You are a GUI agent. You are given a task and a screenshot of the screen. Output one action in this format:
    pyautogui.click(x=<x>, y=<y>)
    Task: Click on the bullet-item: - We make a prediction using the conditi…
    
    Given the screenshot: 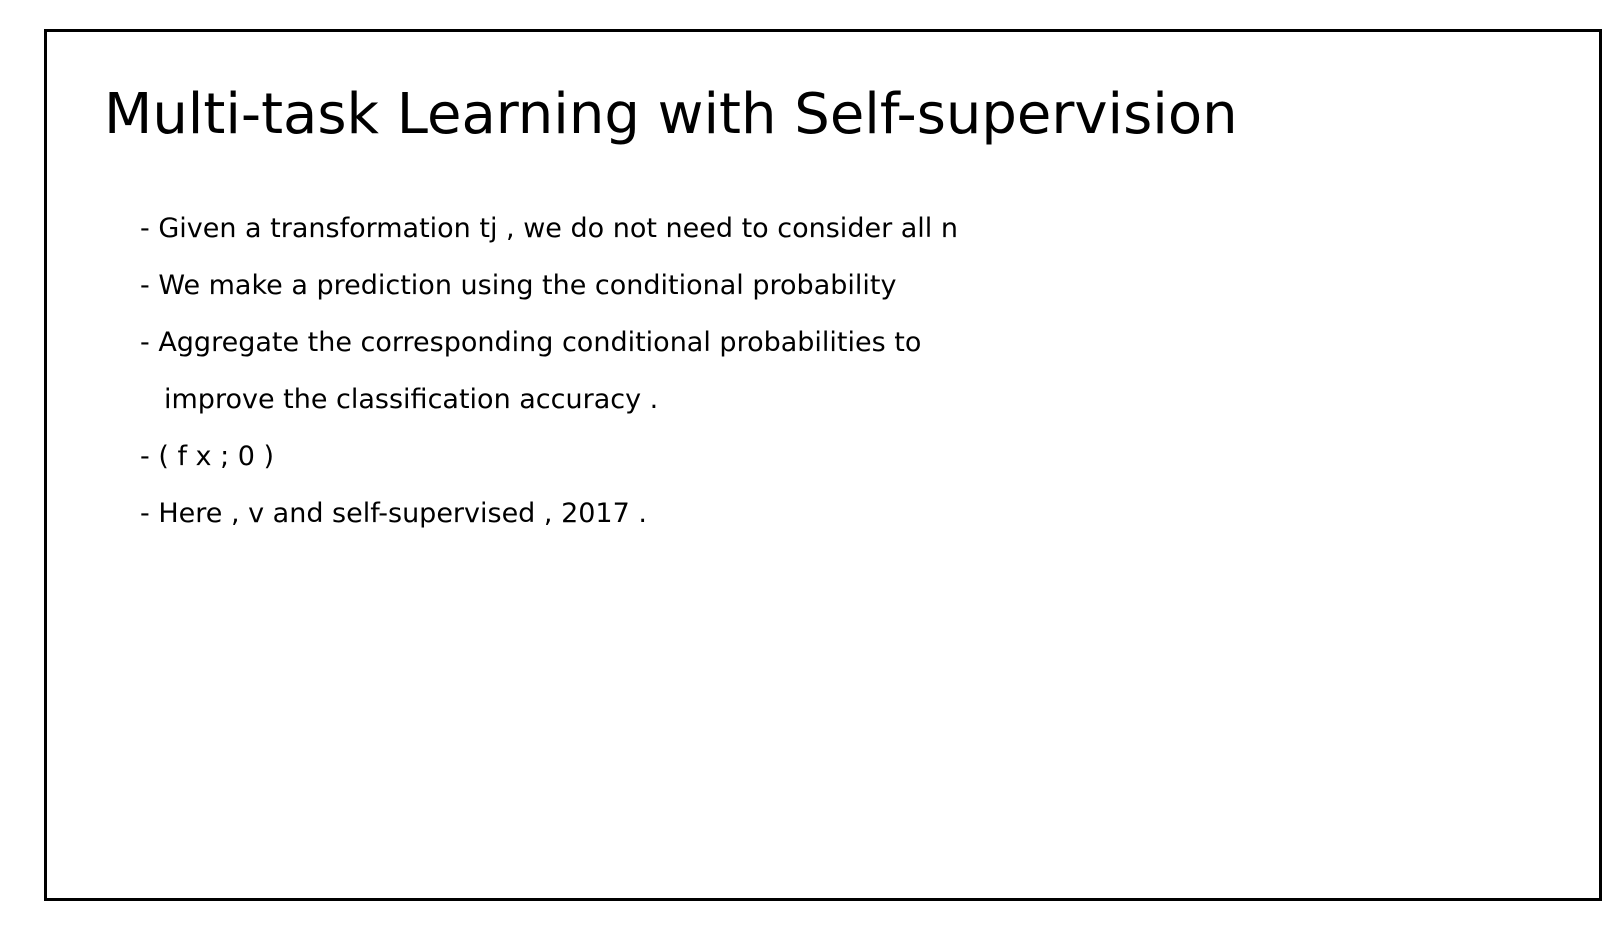 What is the action you would take?
    pyautogui.click(x=518, y=285)
    